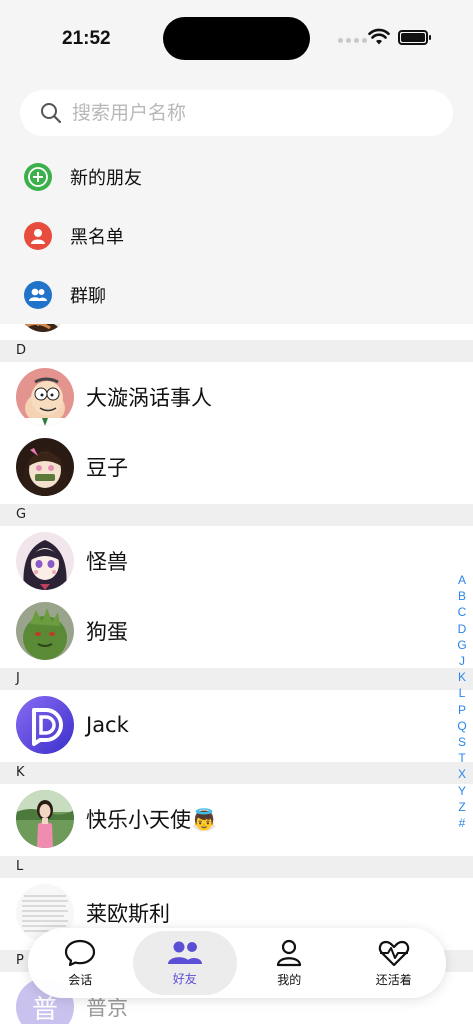 This screenshot has width=473, height=1024. What do you see at coordinates (88, 296) in the screenshot?
I see `menu-label: 群聊` at bounding box center [88, 296].